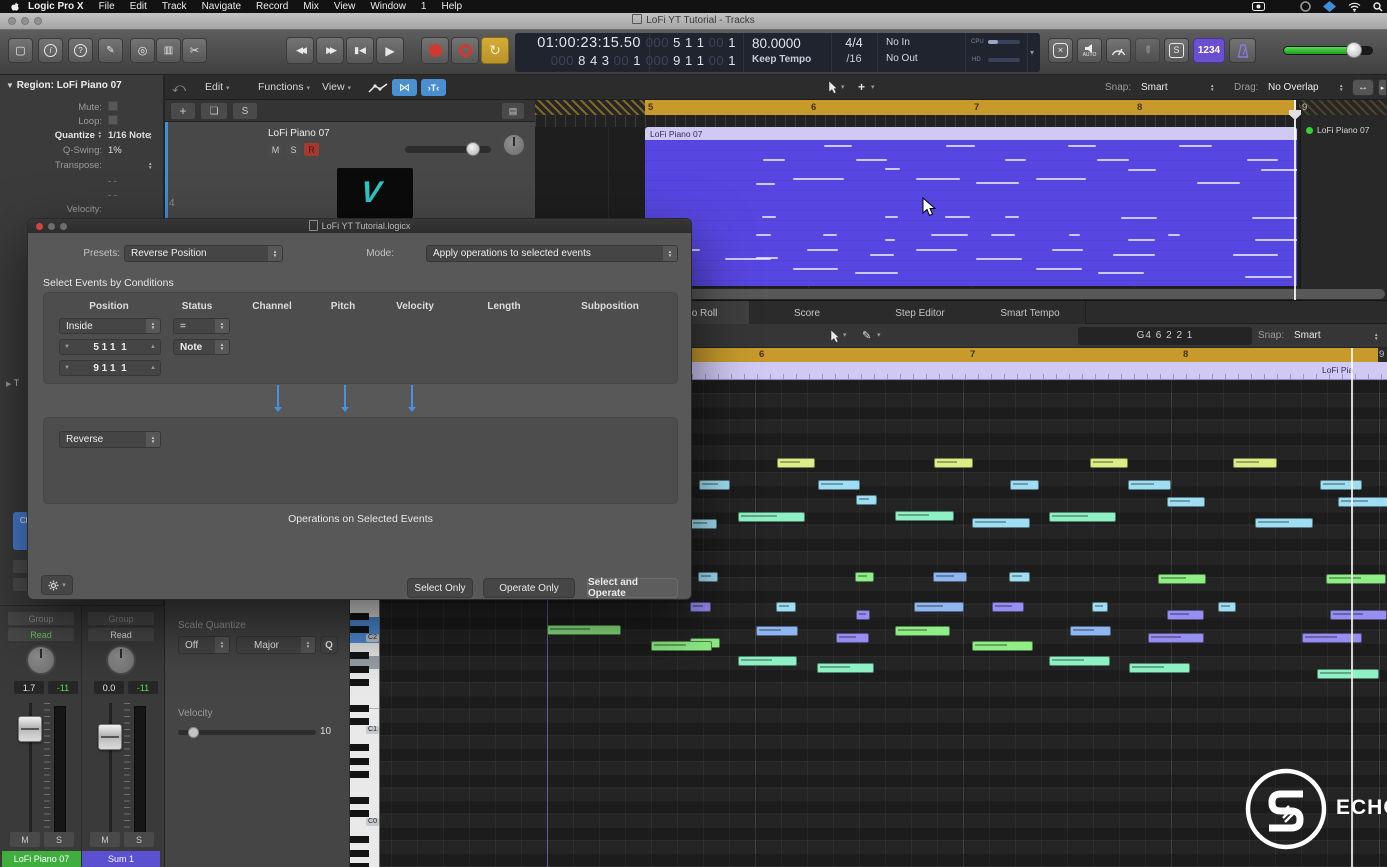  I want to click on track-solo-toggle: S, so click(293, 149).